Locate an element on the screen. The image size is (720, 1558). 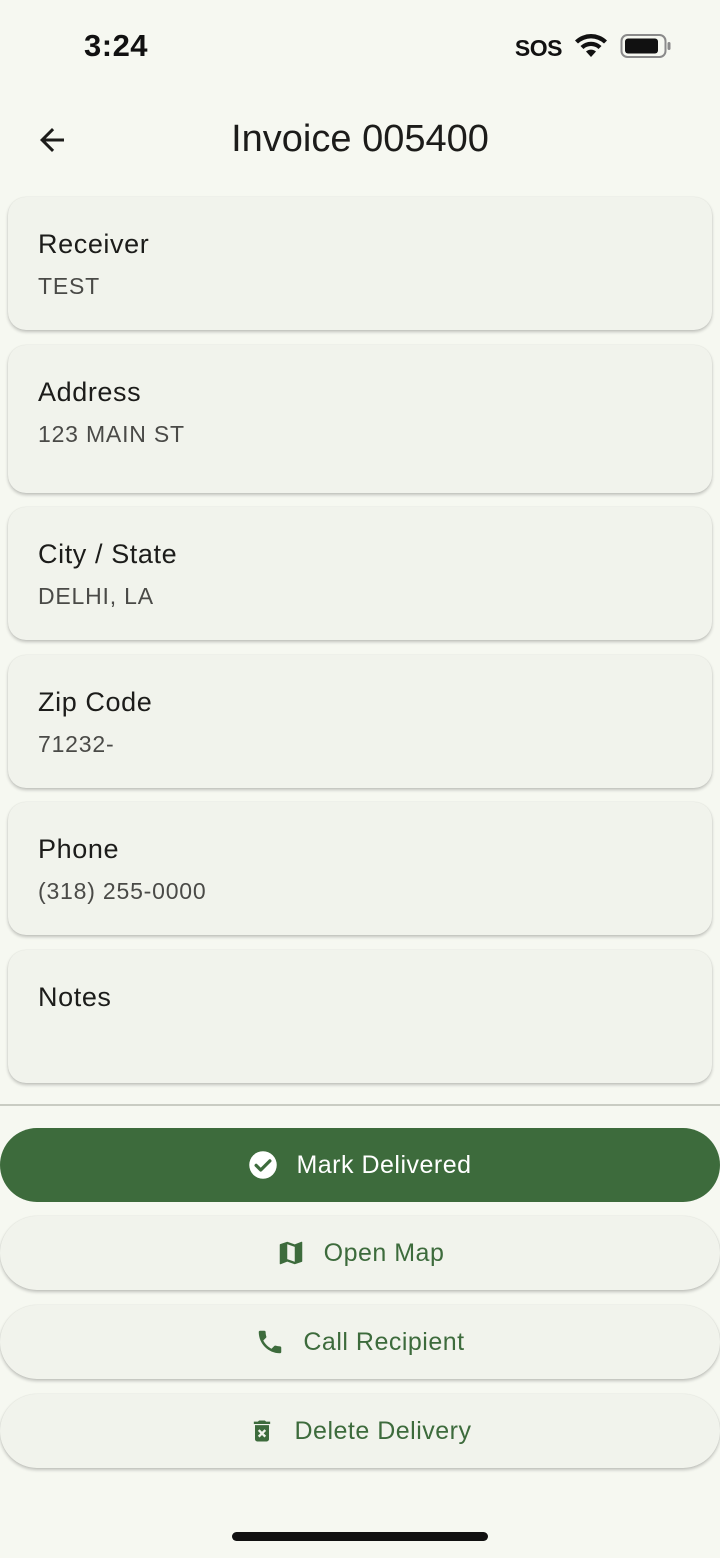
divider is located at coordinates (360, 1105).